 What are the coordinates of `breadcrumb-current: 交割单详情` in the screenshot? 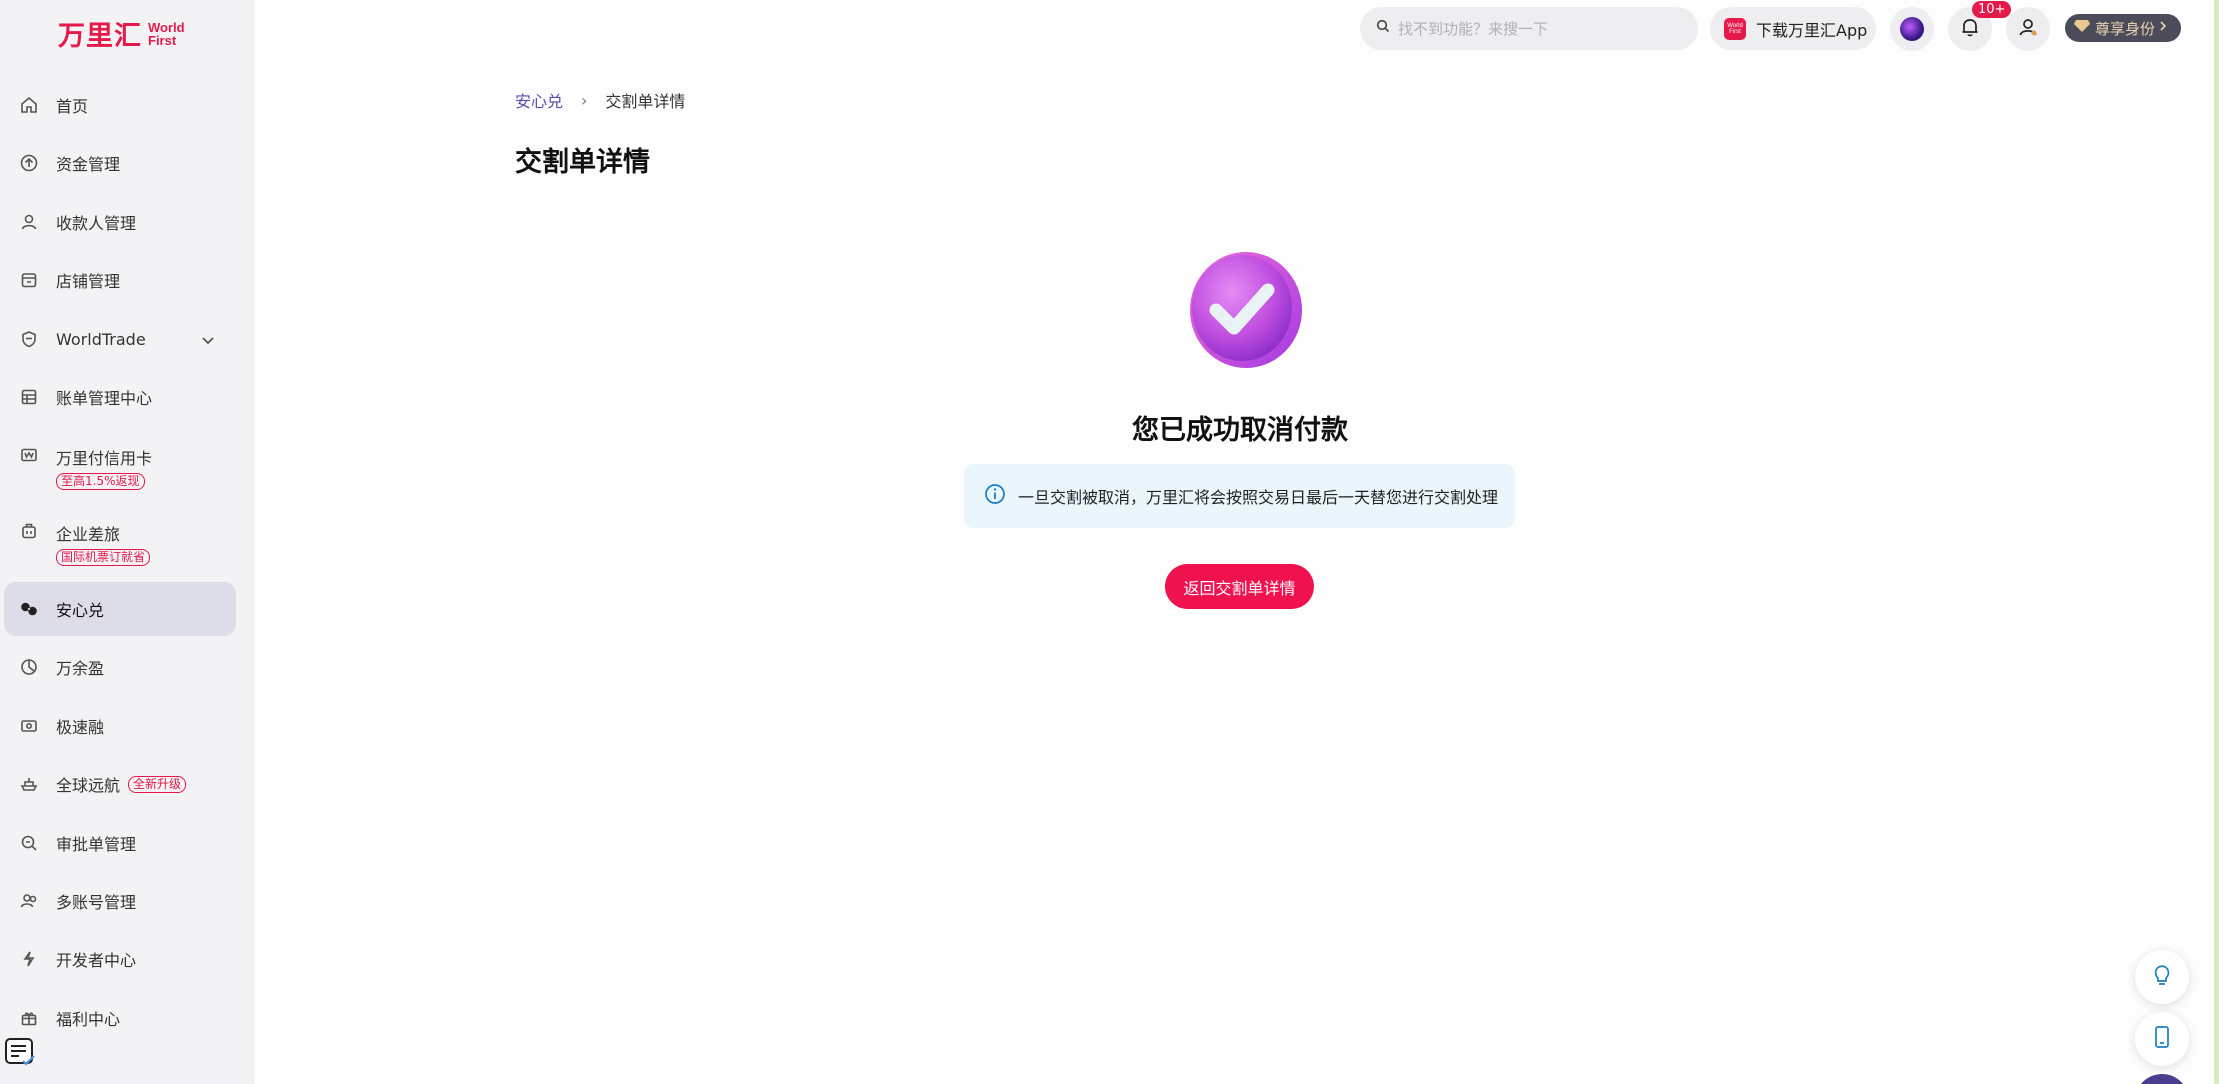 It's located at (645, 101).